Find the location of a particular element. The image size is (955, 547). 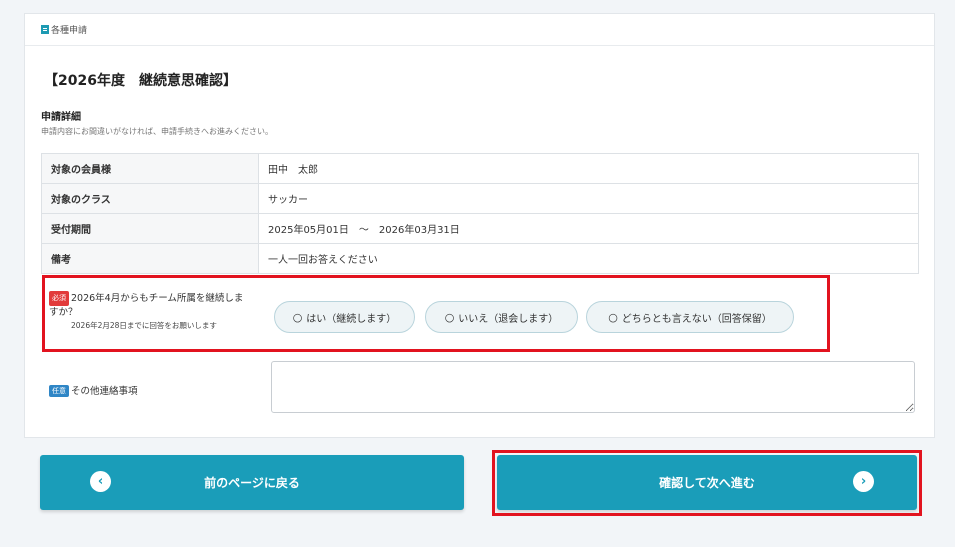

table-row: 受付期間 2025年05月01日 ～ 2026年03月31日 is located at coordinates (480, 228).